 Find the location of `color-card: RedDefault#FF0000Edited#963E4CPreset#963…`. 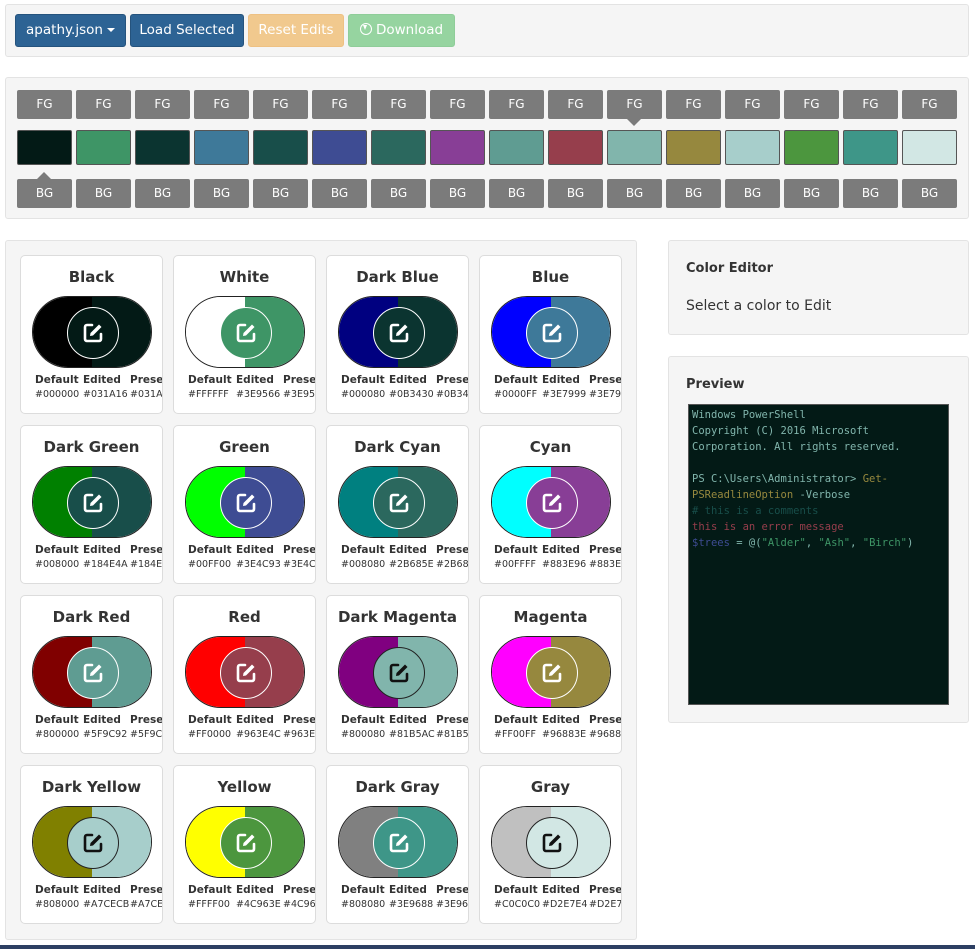

color-card: RedDefault#FF0000Edited#963E4CPreset#963… is located at coordinates (244, 674).